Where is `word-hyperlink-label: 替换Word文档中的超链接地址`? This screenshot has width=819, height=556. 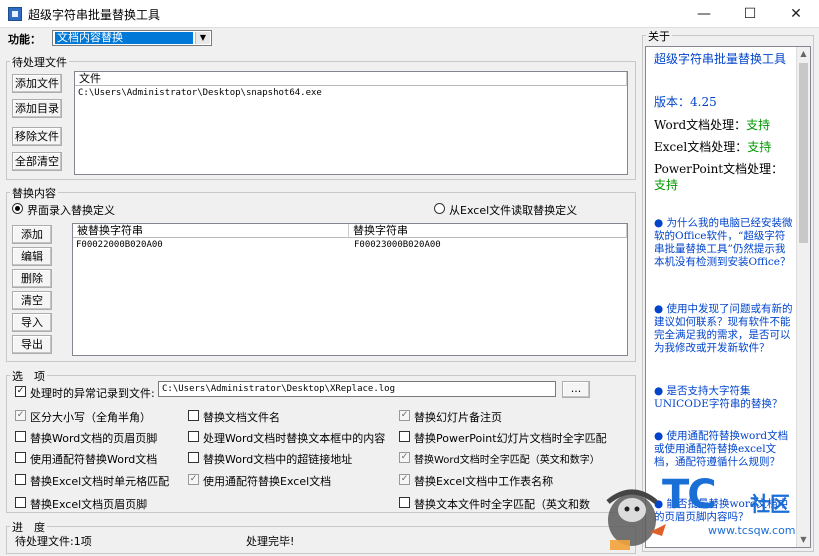
word-hyperlink-label: 替换Word文档中的超链接地址 is located at coordinates (278, 459).